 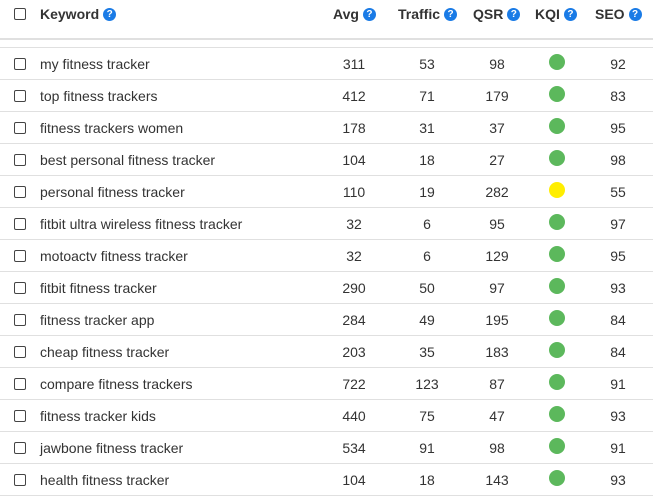 I want to click on keyword-cell: motoactv fitness tracker, so click(x=114, y=256).